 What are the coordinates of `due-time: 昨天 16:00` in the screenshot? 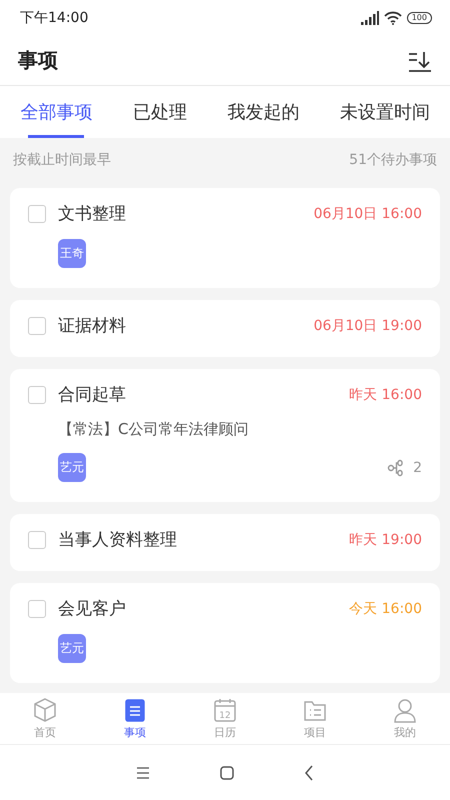 It's located at (385, 395).